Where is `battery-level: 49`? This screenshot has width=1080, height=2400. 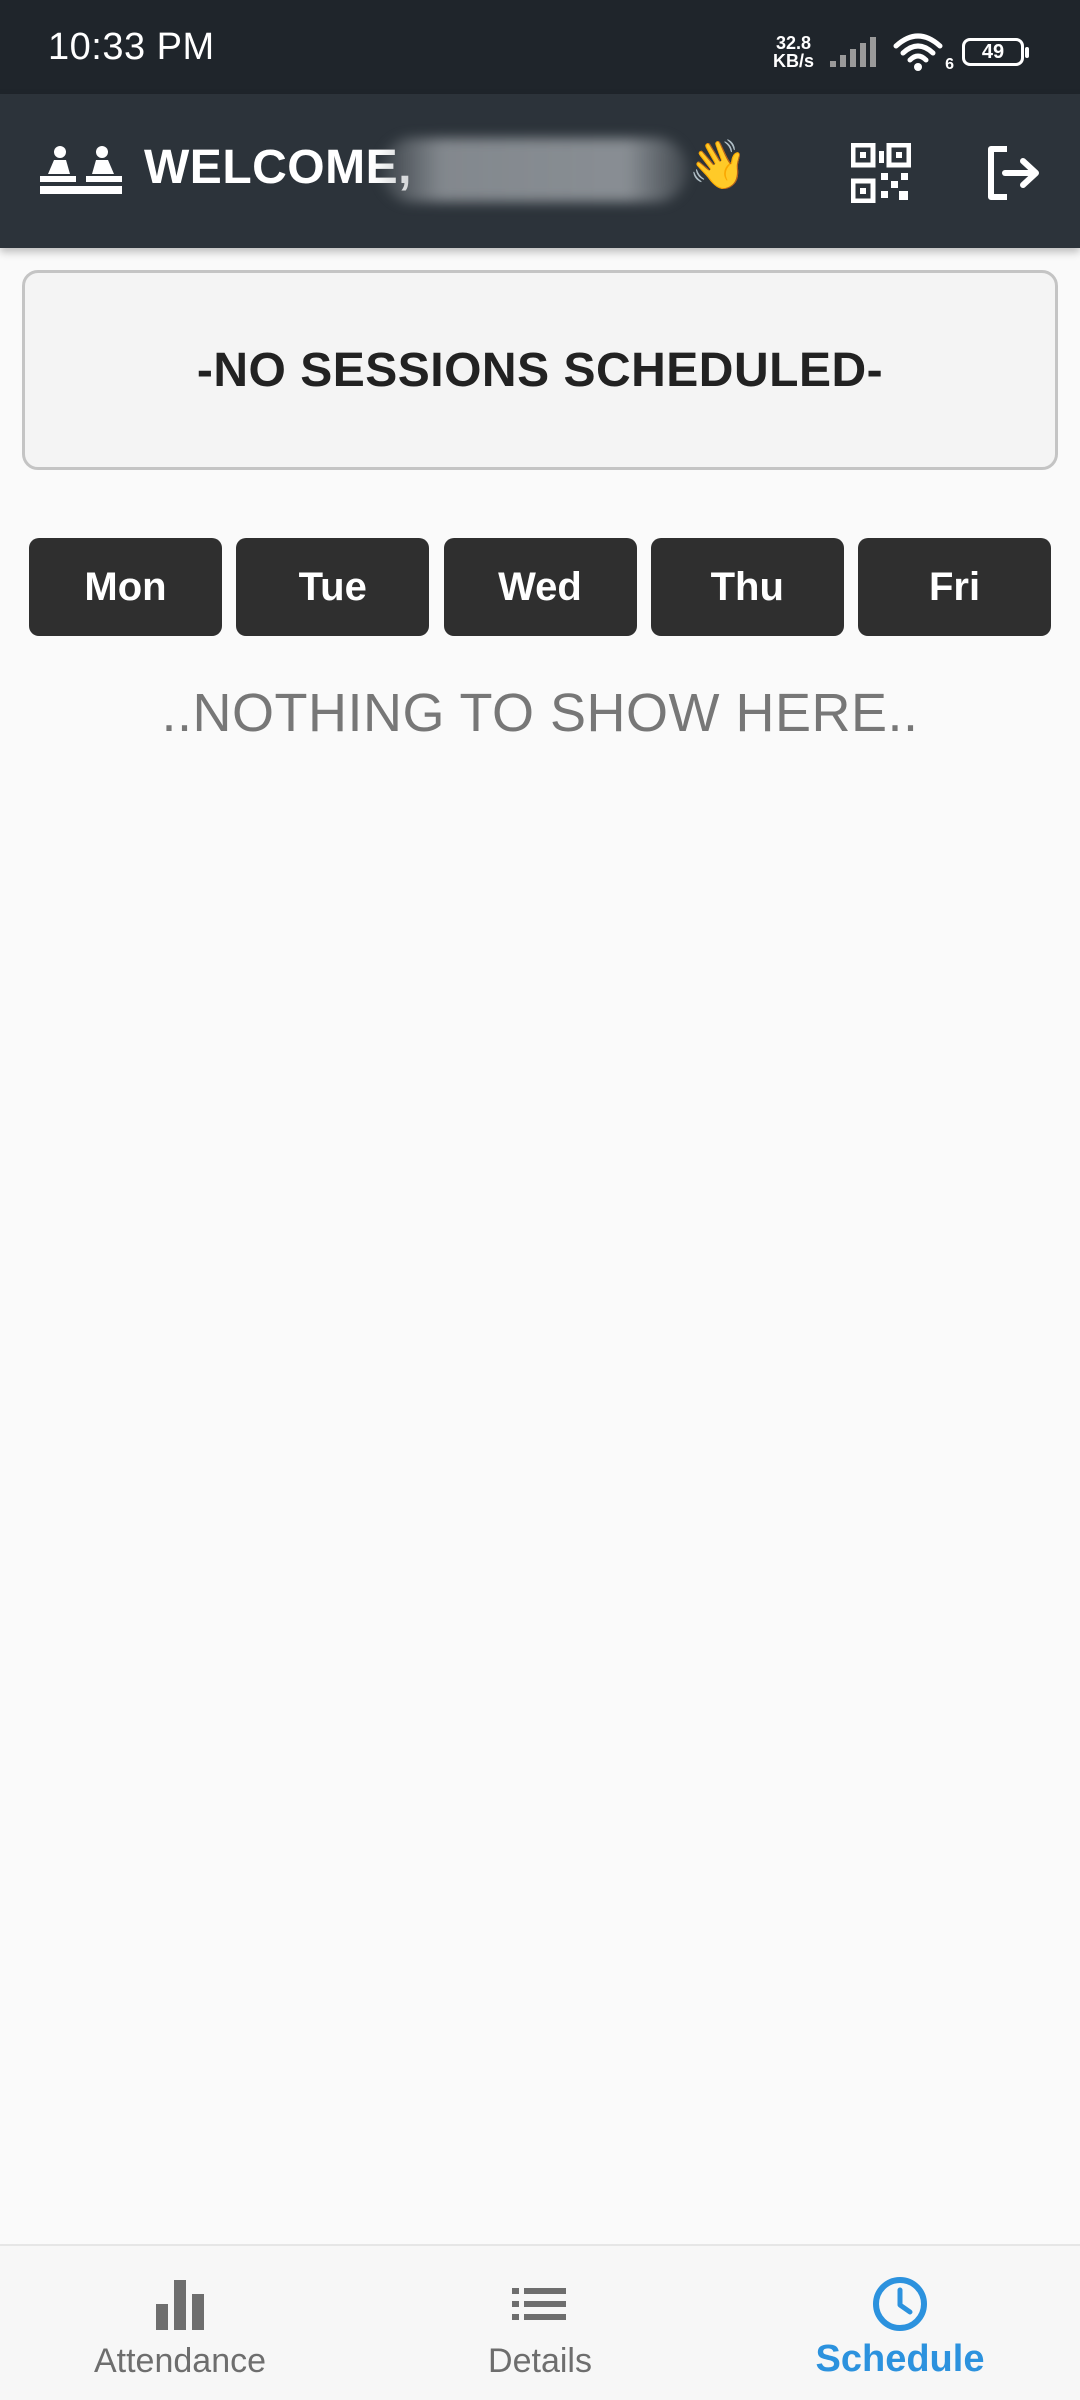 battery-level: 49 is located at coordinates (993, 51).